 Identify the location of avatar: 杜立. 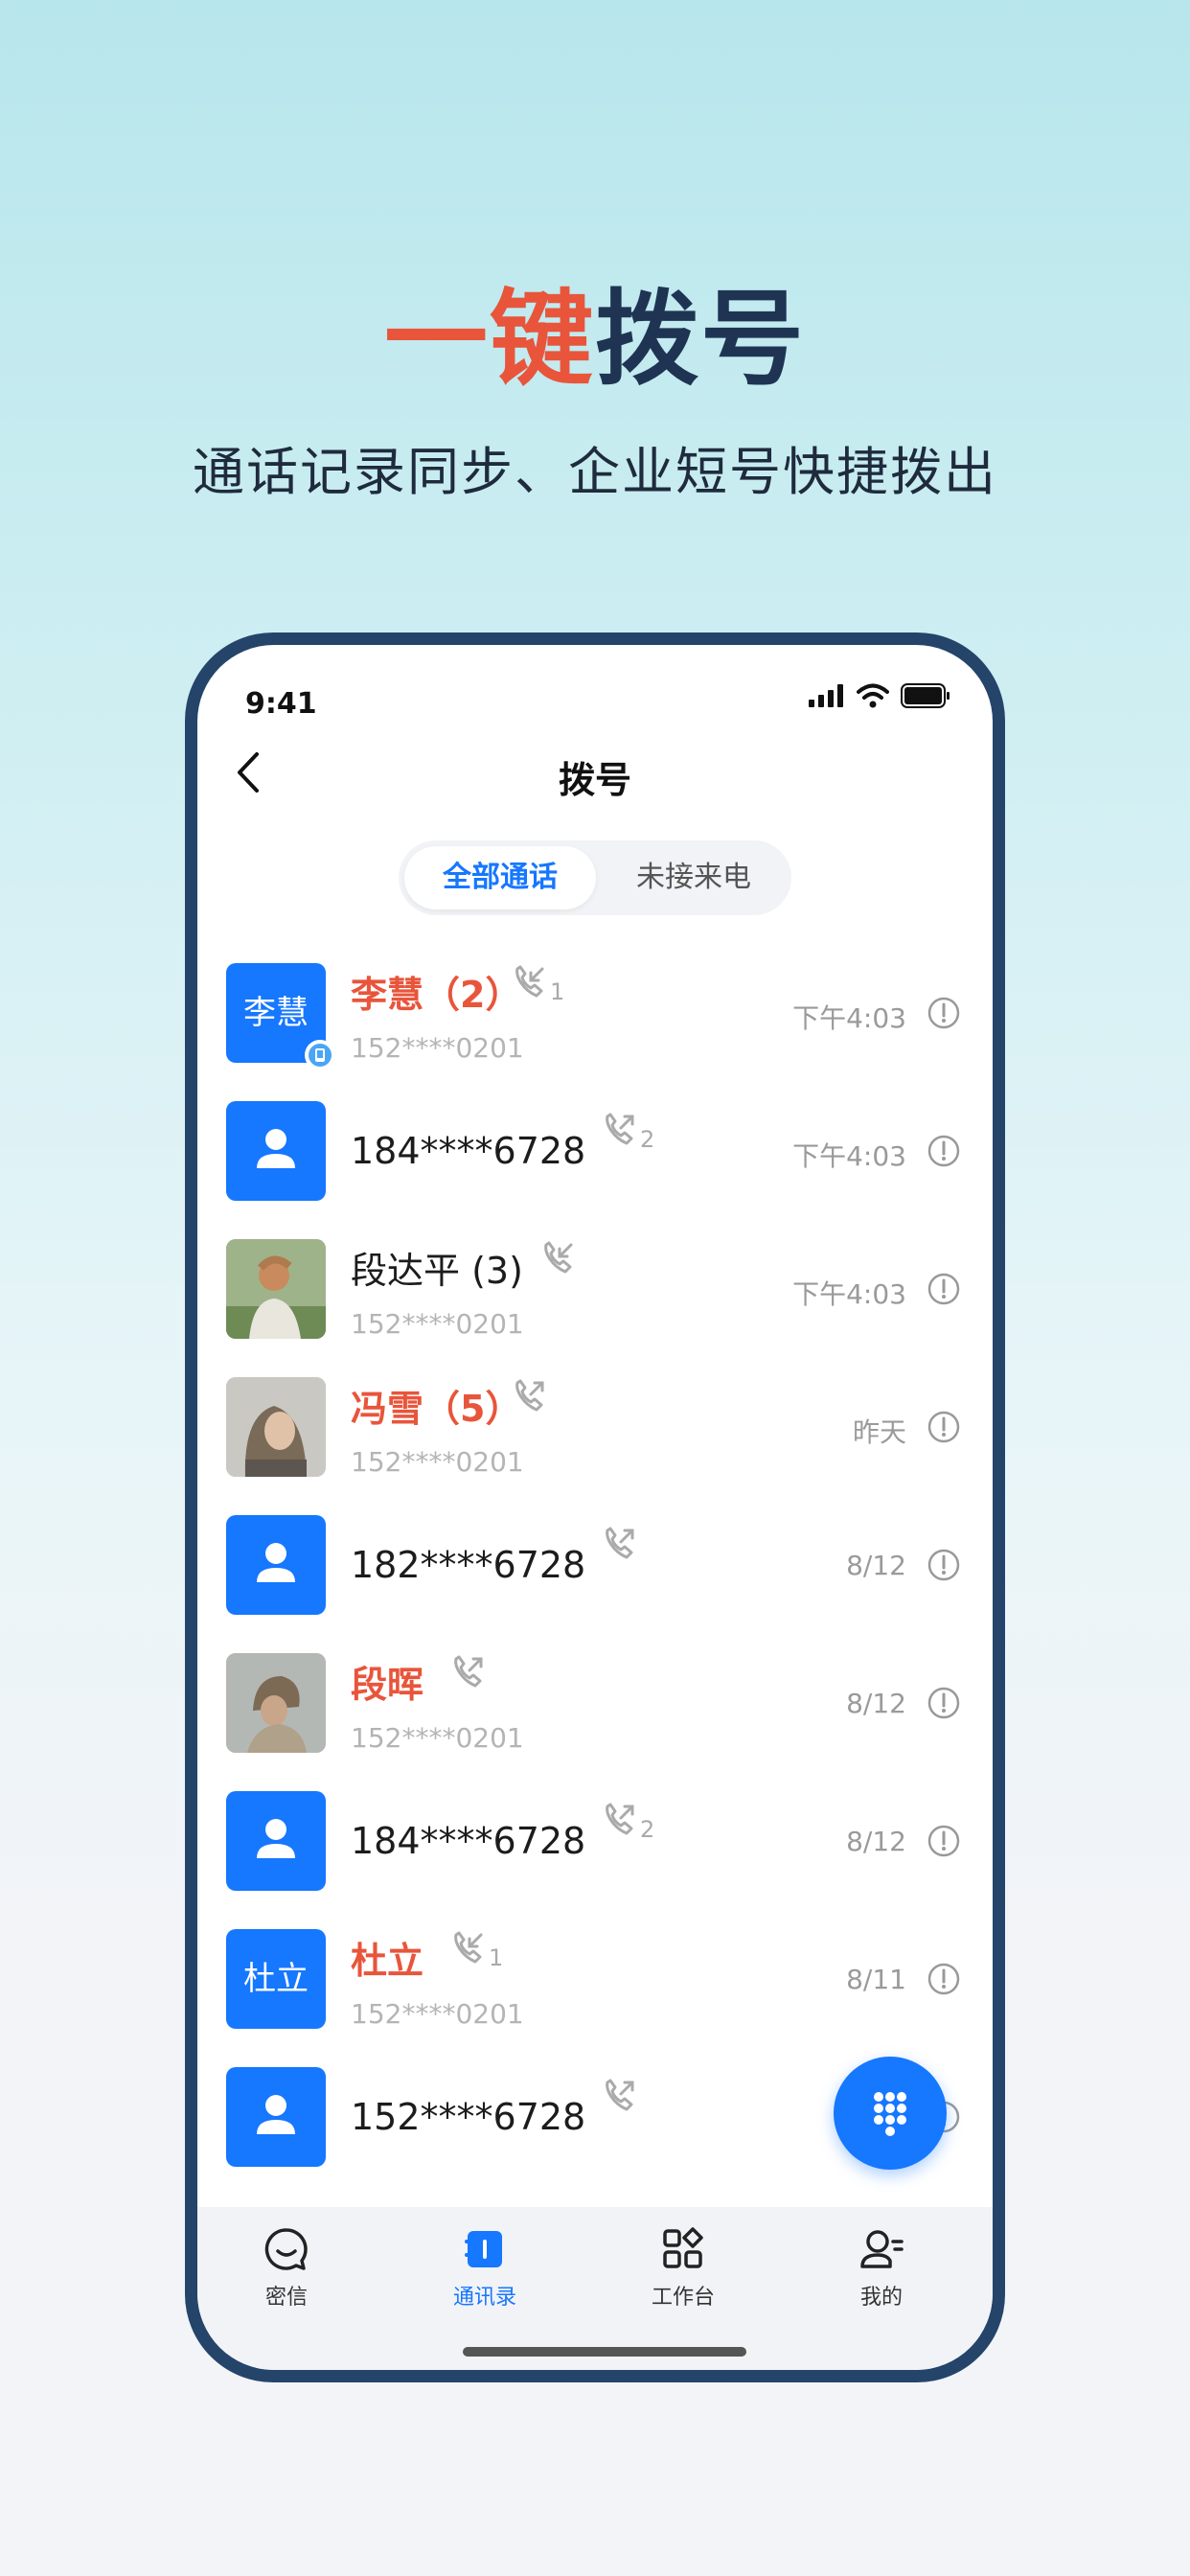
(276, 1979).